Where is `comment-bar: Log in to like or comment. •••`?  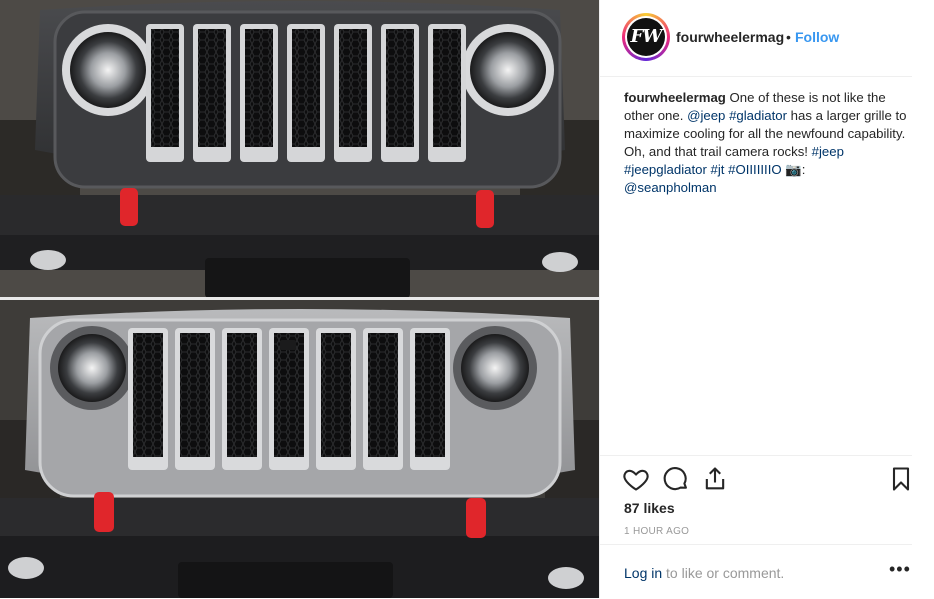
comment-bar: Log in to like or comment. ••• is located at coordinates (756, 571).